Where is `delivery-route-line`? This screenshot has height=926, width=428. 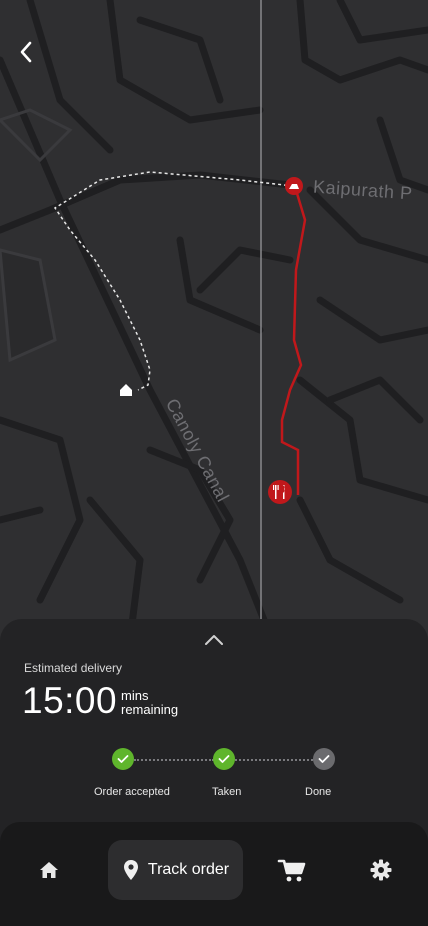 delivery-route-line is located at coordinates (293, 342).